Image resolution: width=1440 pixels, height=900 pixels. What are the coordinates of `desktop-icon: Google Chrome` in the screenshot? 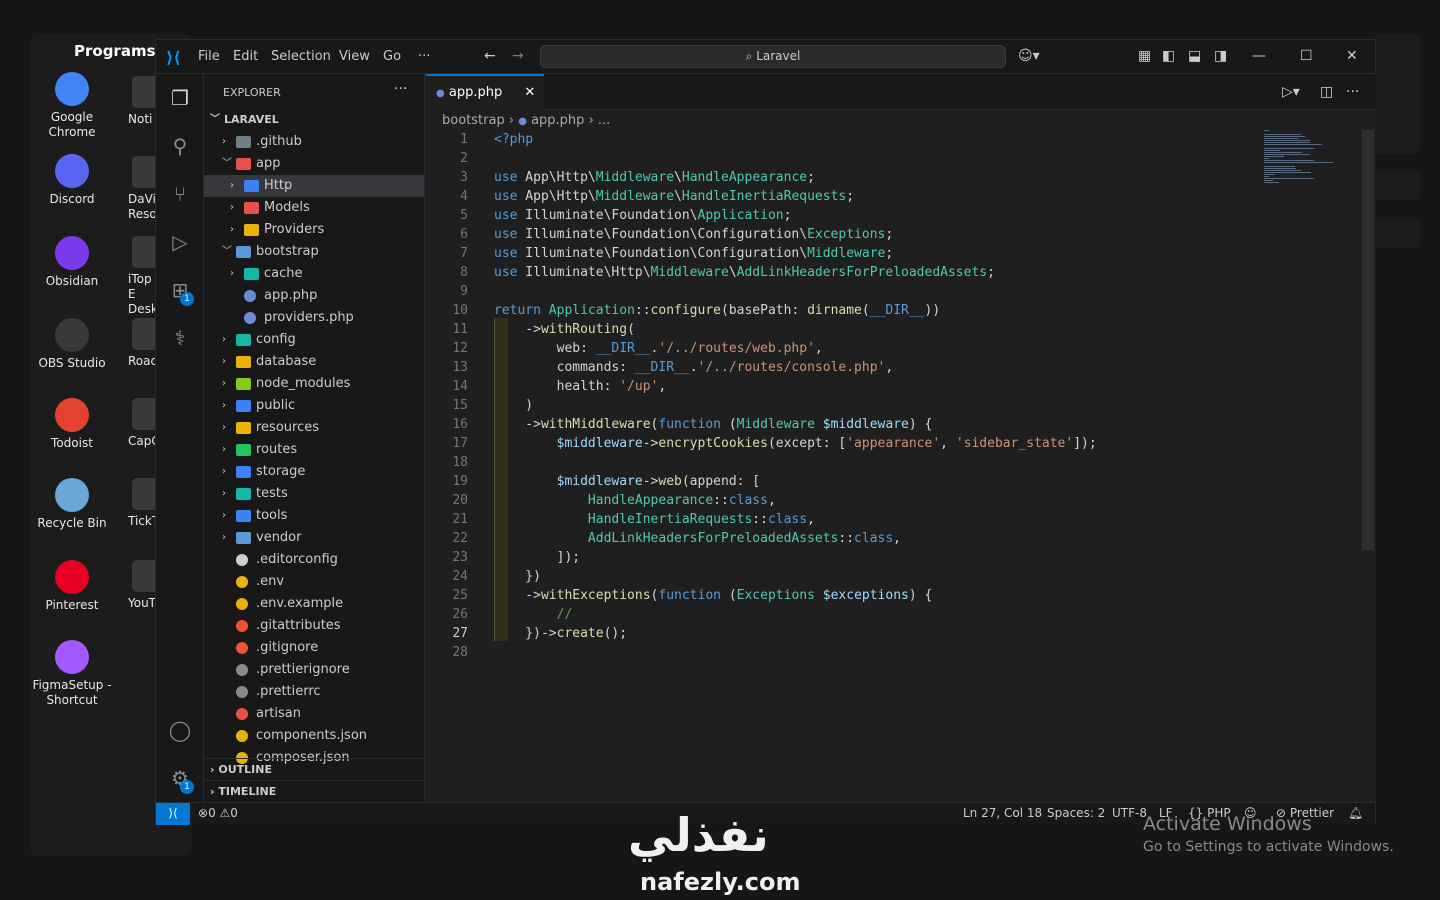 It's located at (72, 106).